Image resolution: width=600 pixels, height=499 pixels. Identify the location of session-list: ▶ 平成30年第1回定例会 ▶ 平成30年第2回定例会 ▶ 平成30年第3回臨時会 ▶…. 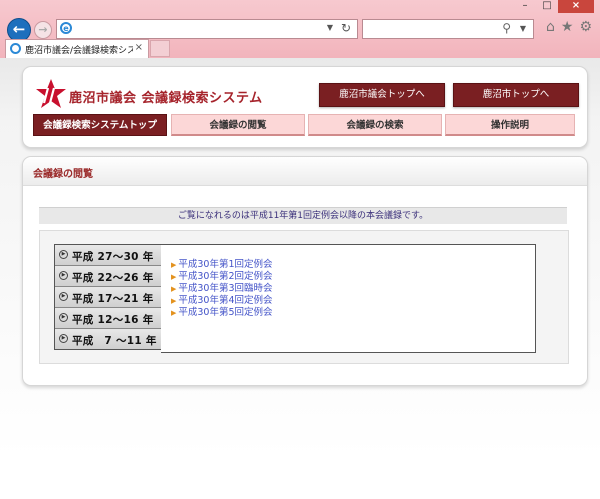
(222, 289).